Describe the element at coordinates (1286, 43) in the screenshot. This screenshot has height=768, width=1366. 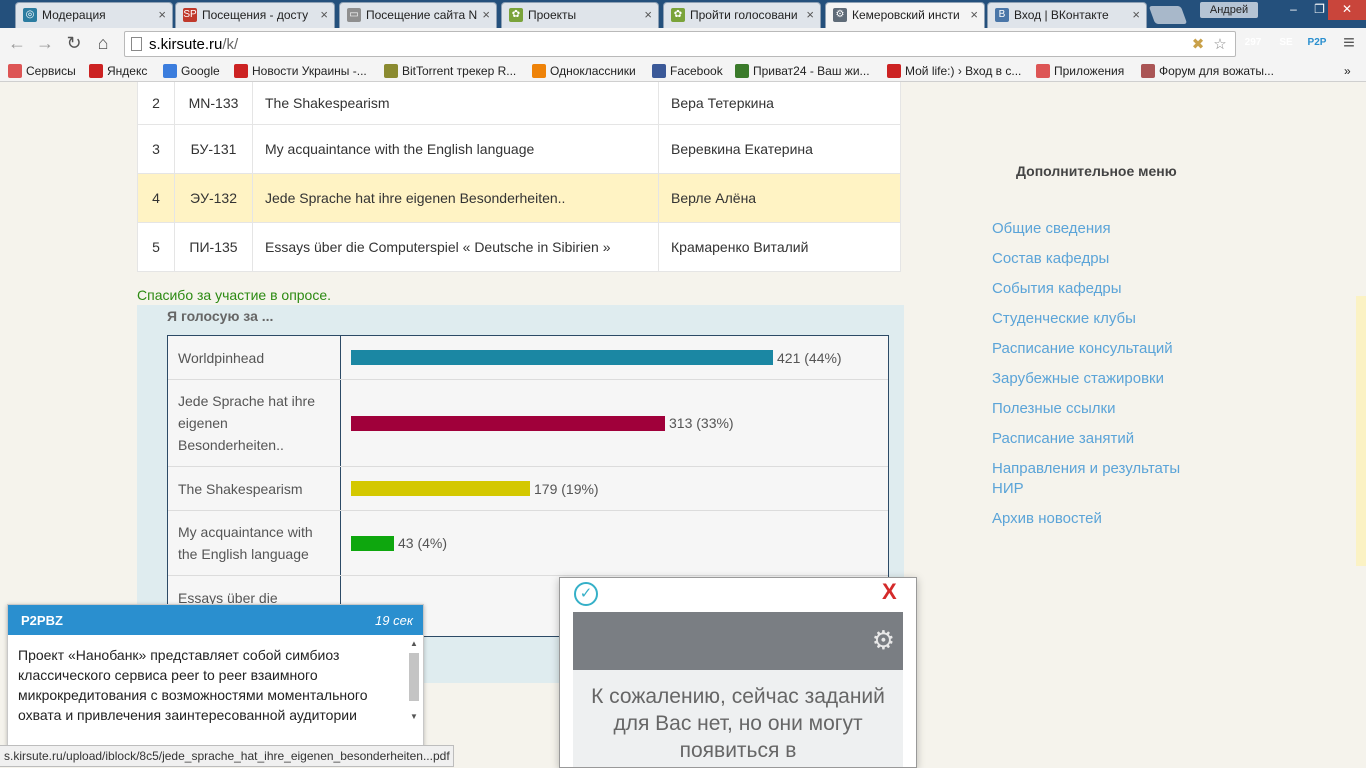
I see `se-extension-icon: SE` at that location.